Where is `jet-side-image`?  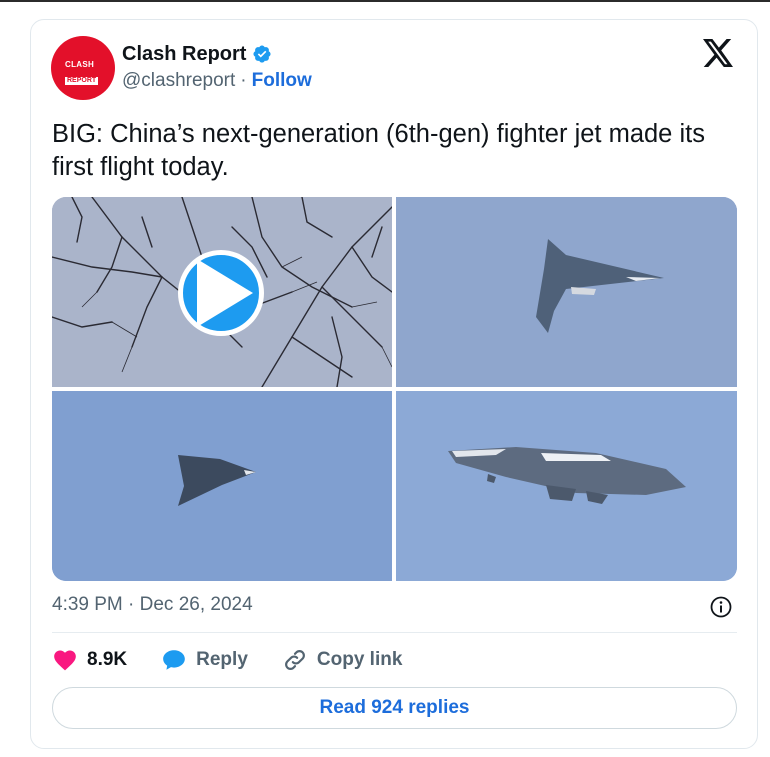
jet-side-image is located at coordinates (566, 486).